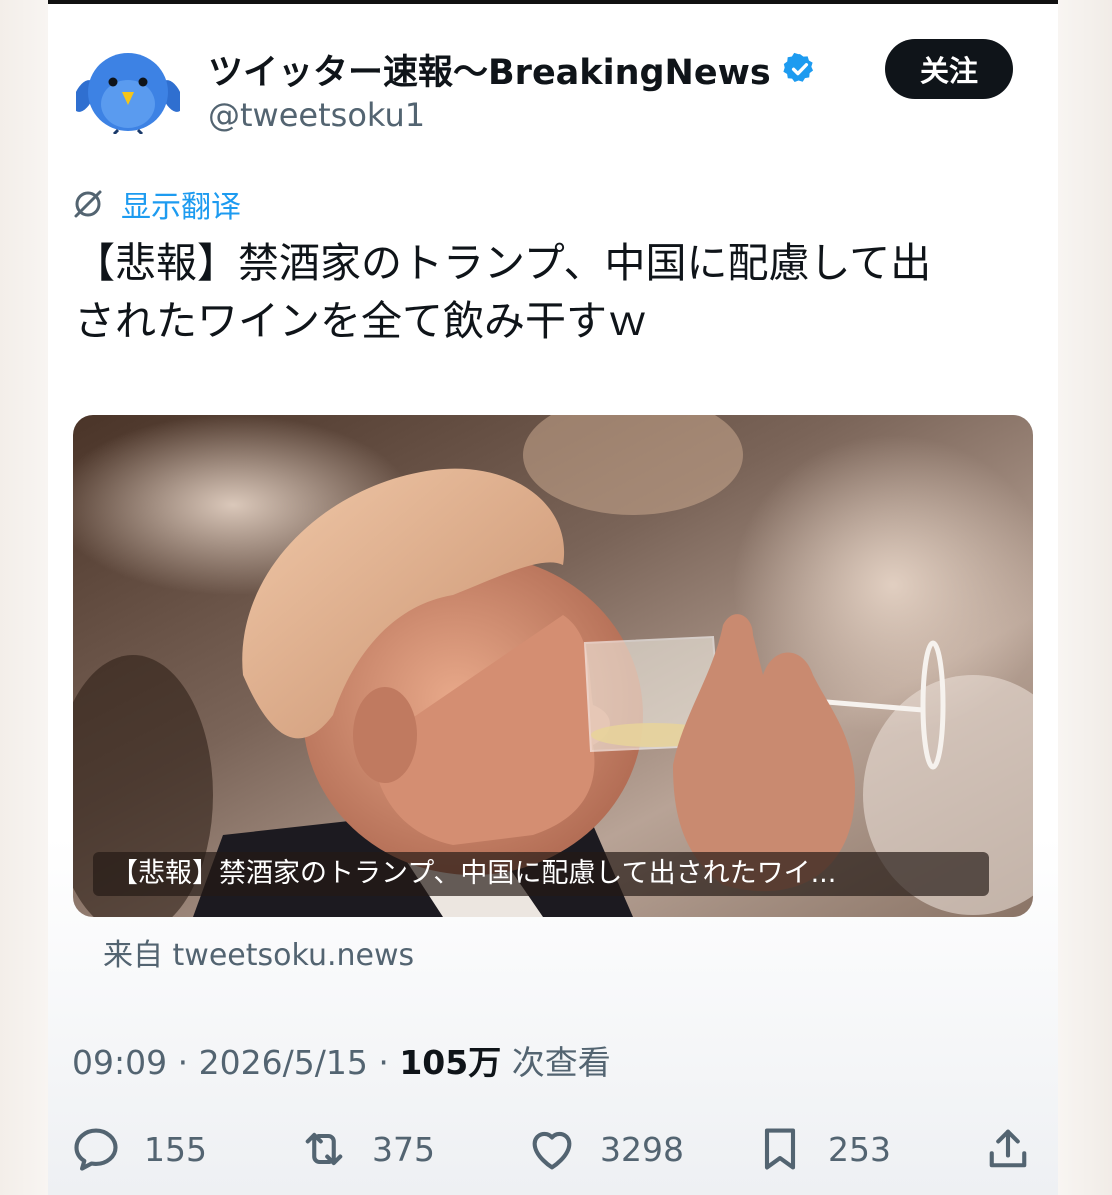 This screenshot has height=1195, width=1112. Describe the element at coordinates (128, 91) in the screenshot. I see `avatar` at that location.